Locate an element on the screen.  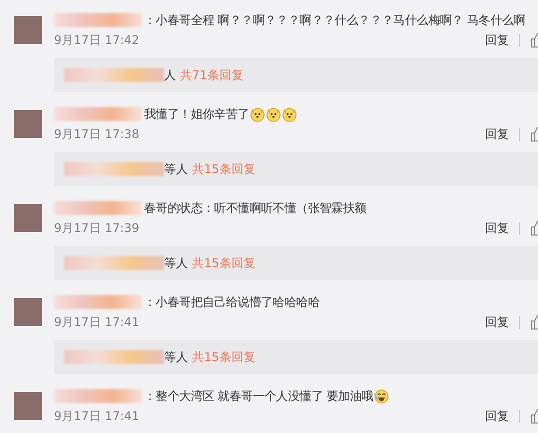
comment-time: 9月17日 17:38 is located at coordinates (97, 134).